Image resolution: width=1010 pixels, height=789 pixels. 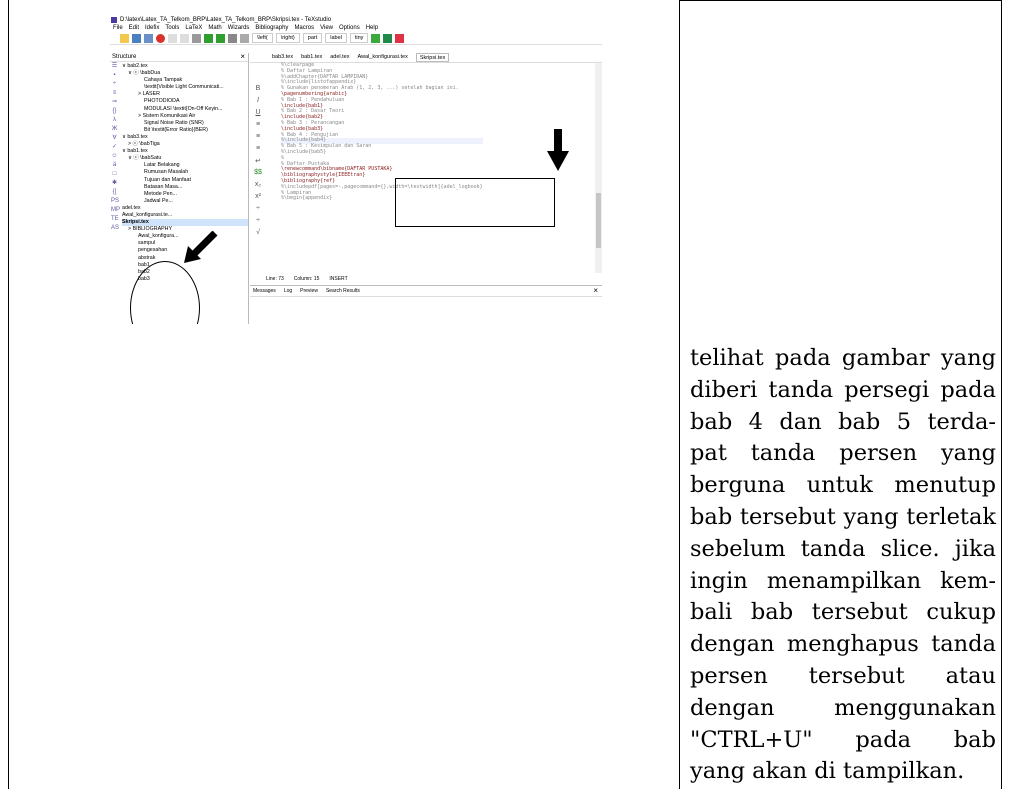 I want to click on tree-item: PHOTODIODA, so click(x=185, y=101).